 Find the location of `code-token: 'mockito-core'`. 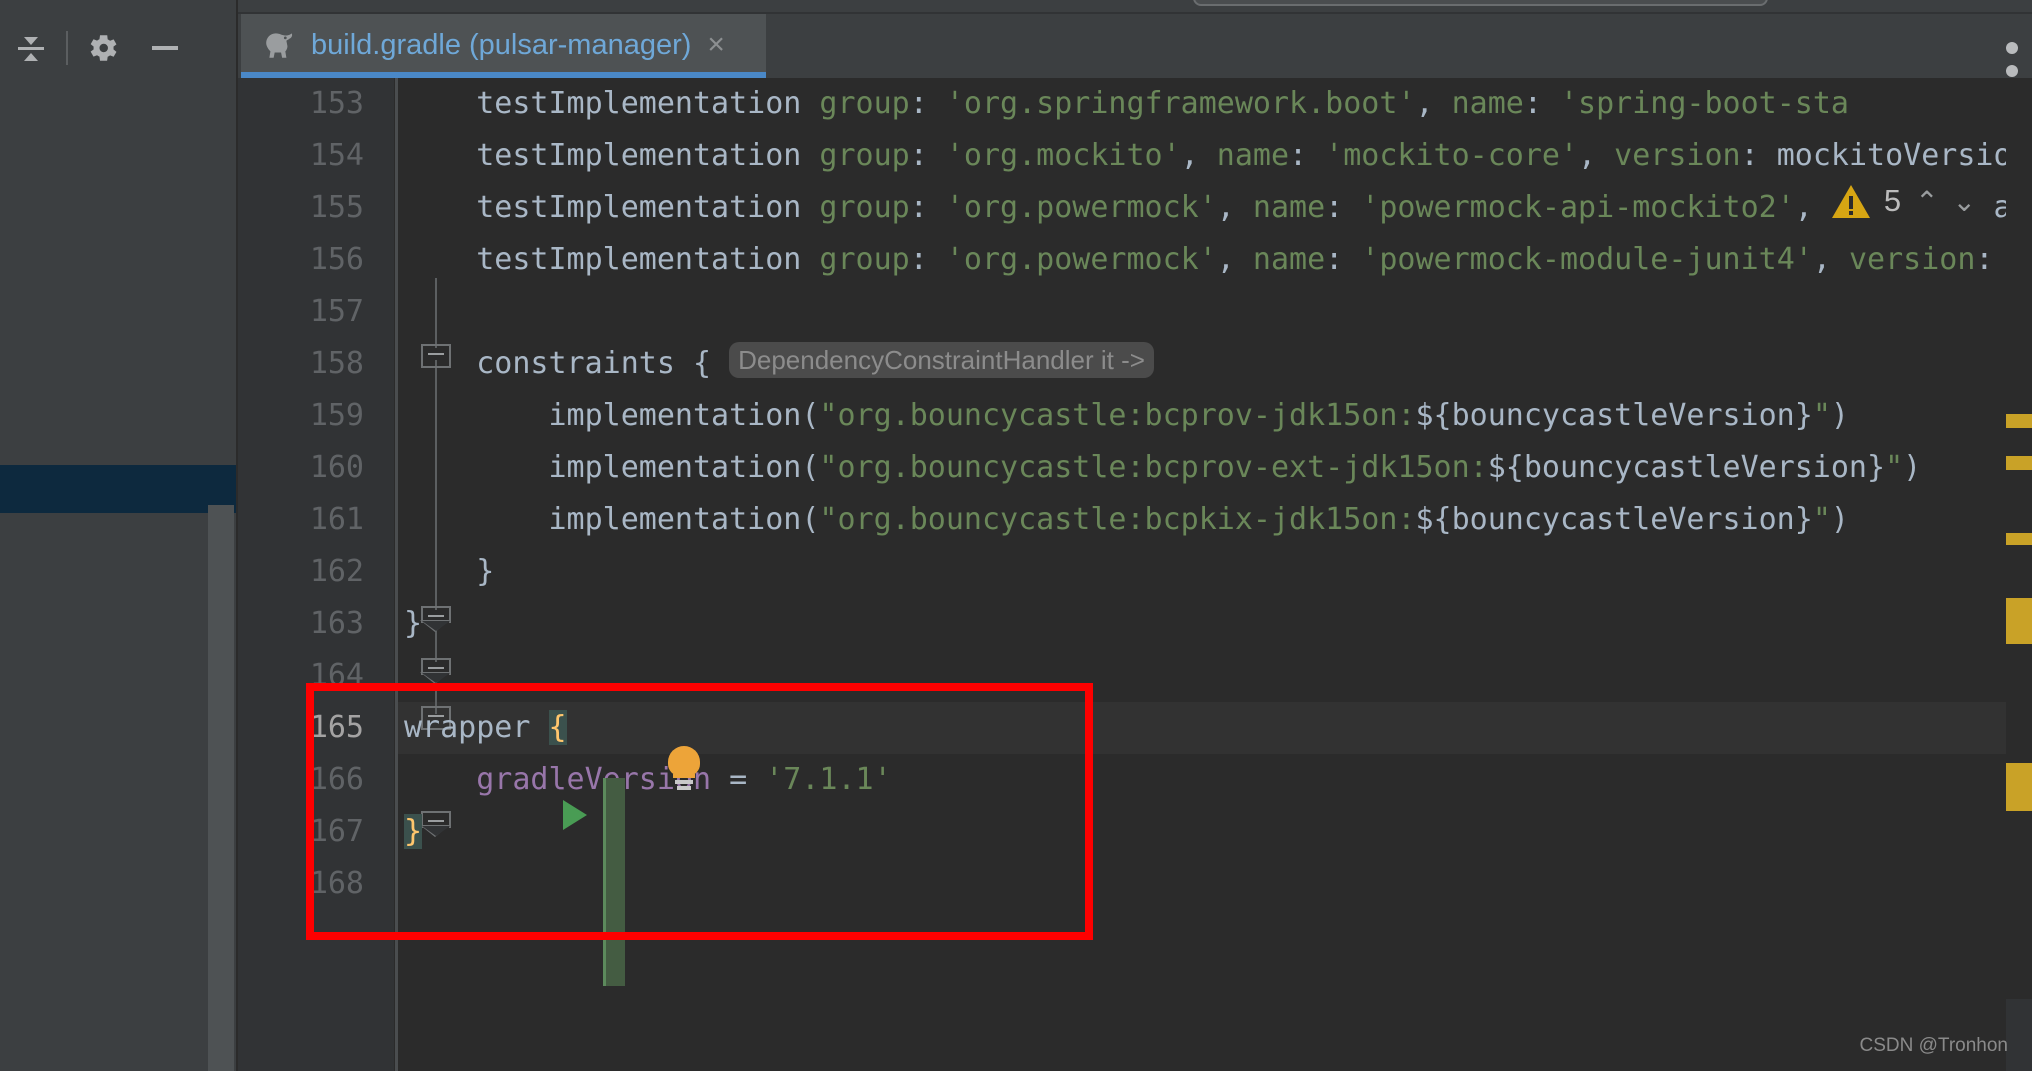

code-token: 'mockito-core' is located at coordinates (1452, 155).